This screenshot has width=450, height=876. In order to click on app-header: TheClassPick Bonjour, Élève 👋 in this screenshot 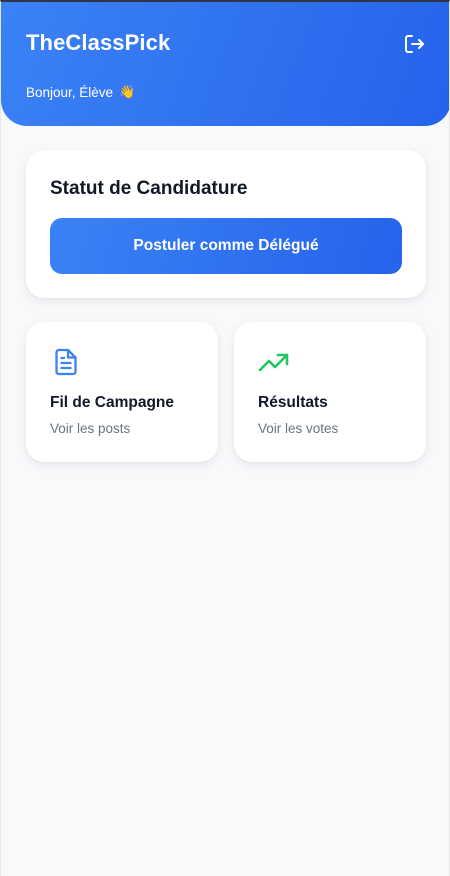, I will do `click(225, 64)`.